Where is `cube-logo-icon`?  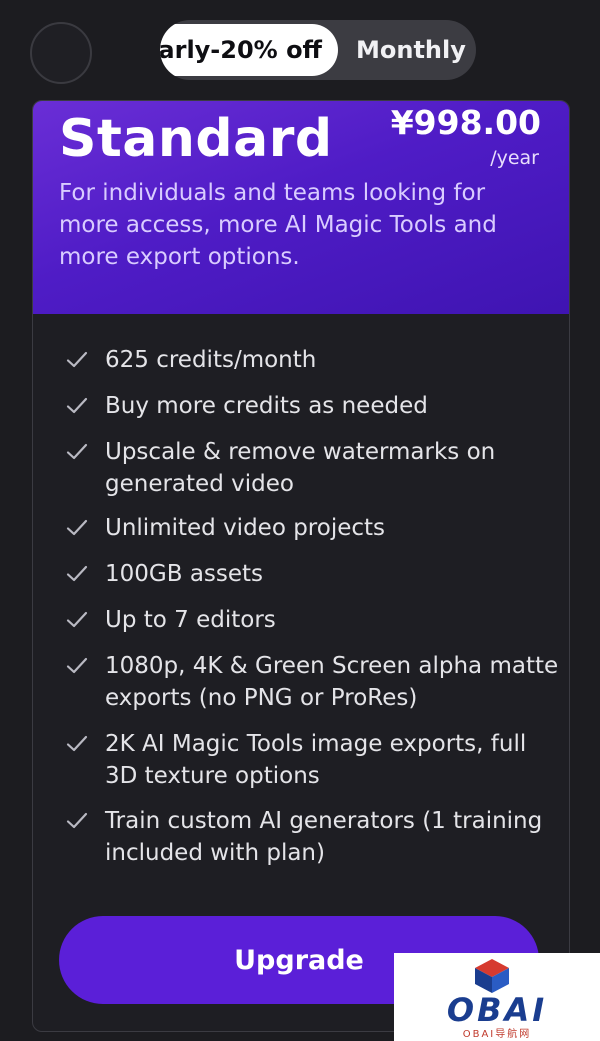 cube-logo-icon is located at coordinates (492, 976).